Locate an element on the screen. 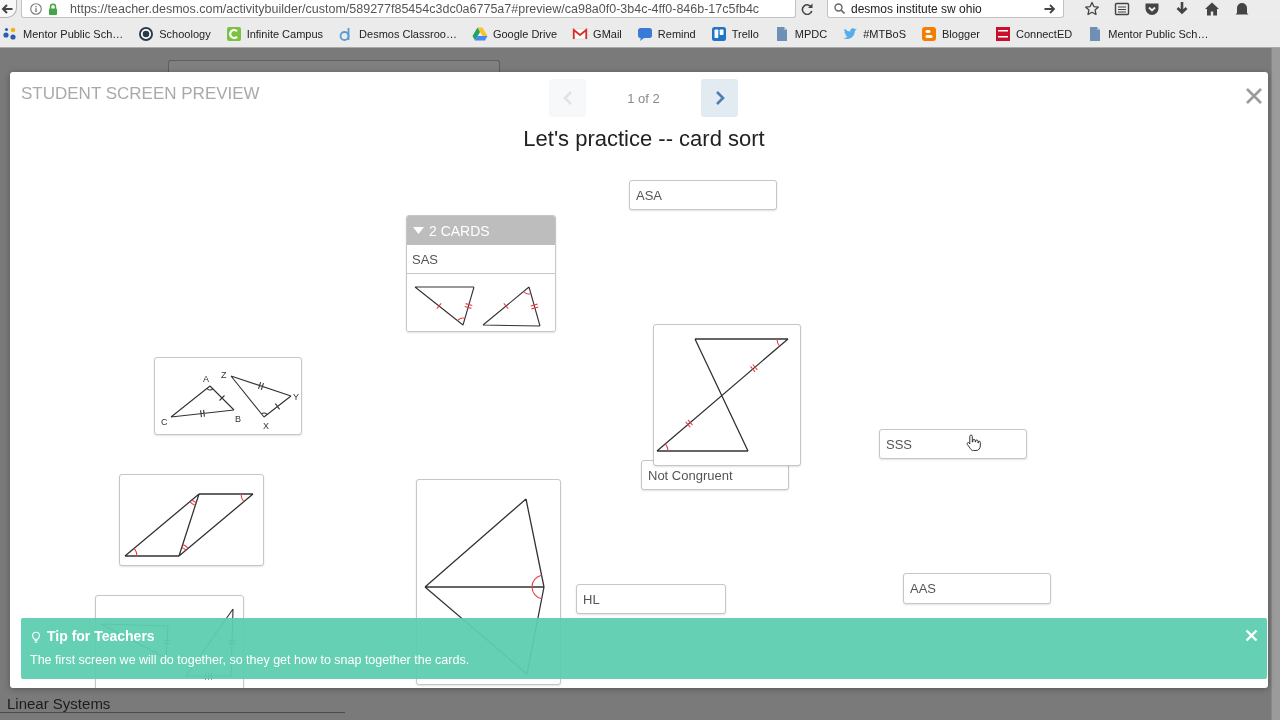 The width and height of the screenshot is (1280, 720). dialog-heading: STUDENT SCREEN PREVIEW is located at coordinates (140, 93).